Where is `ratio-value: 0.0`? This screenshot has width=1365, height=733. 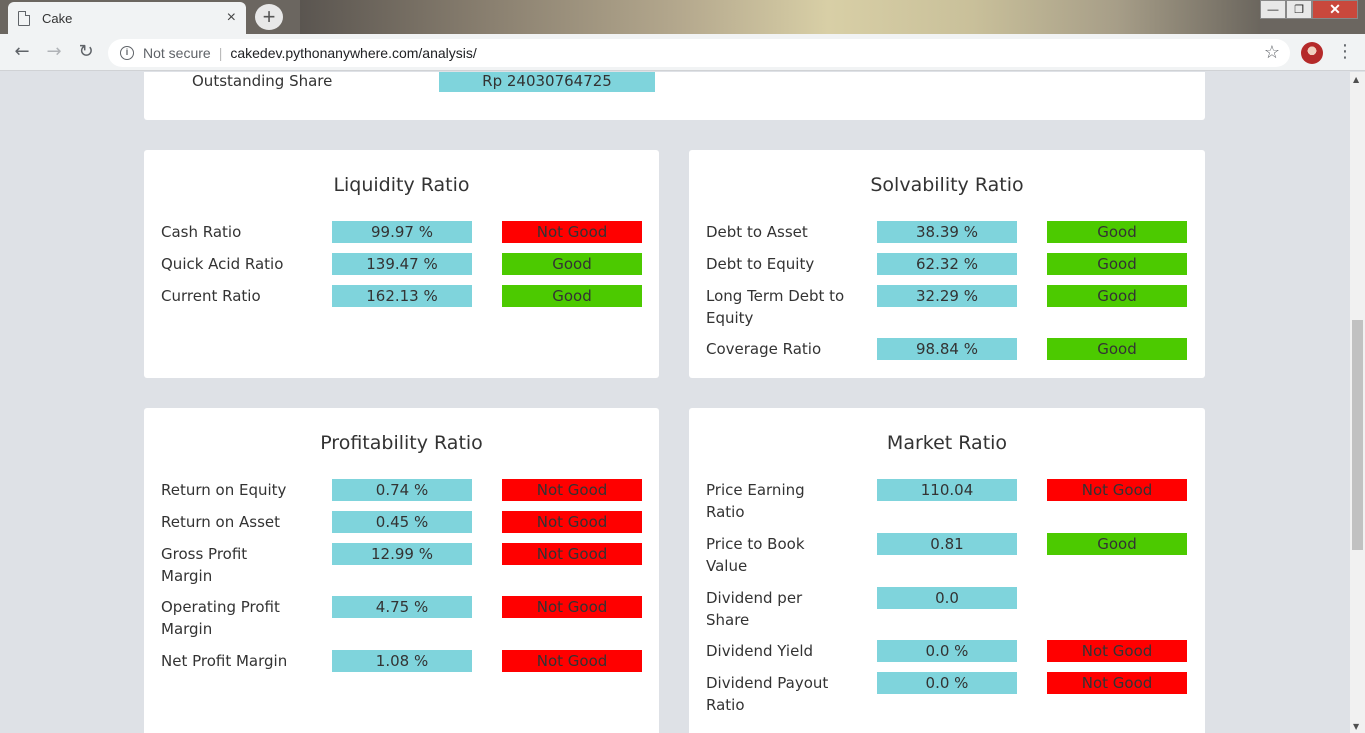
ratio-value: 0.0 is located at coordinates (947, 598).